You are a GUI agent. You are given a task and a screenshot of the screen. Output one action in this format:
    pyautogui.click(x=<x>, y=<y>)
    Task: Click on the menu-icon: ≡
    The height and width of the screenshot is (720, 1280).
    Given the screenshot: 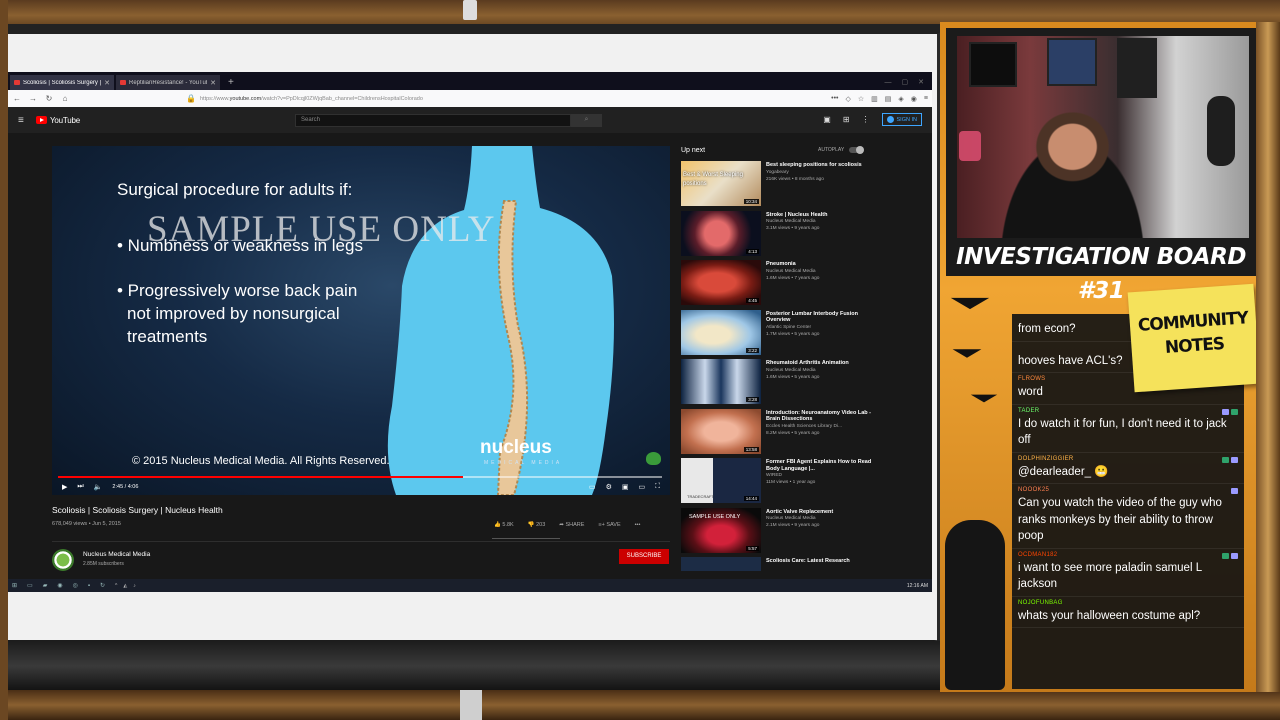 What is the action you would take?
    pyautogui.click(x=926, y=99)
    